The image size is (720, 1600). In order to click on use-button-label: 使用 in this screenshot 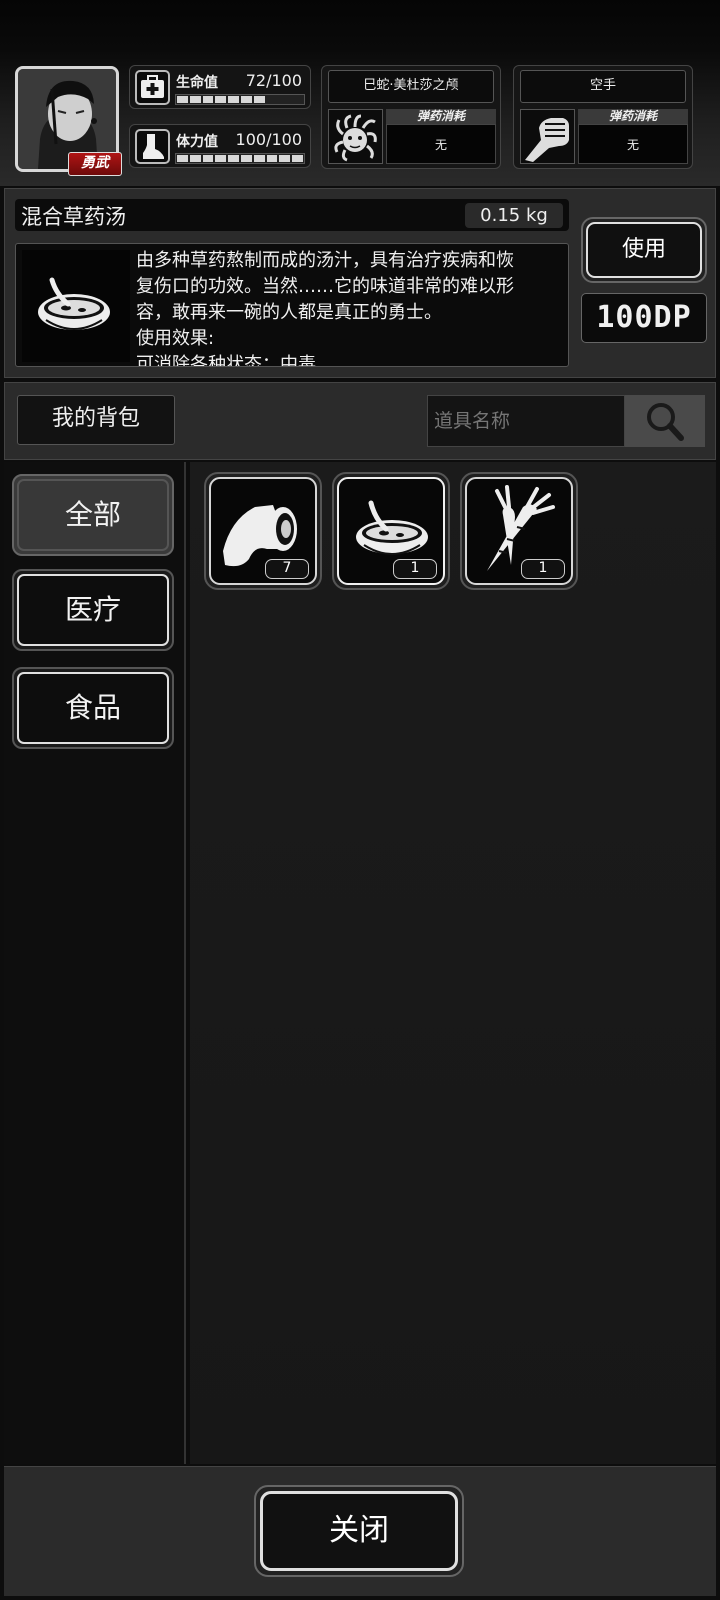, I will do `click(644, 250)`.